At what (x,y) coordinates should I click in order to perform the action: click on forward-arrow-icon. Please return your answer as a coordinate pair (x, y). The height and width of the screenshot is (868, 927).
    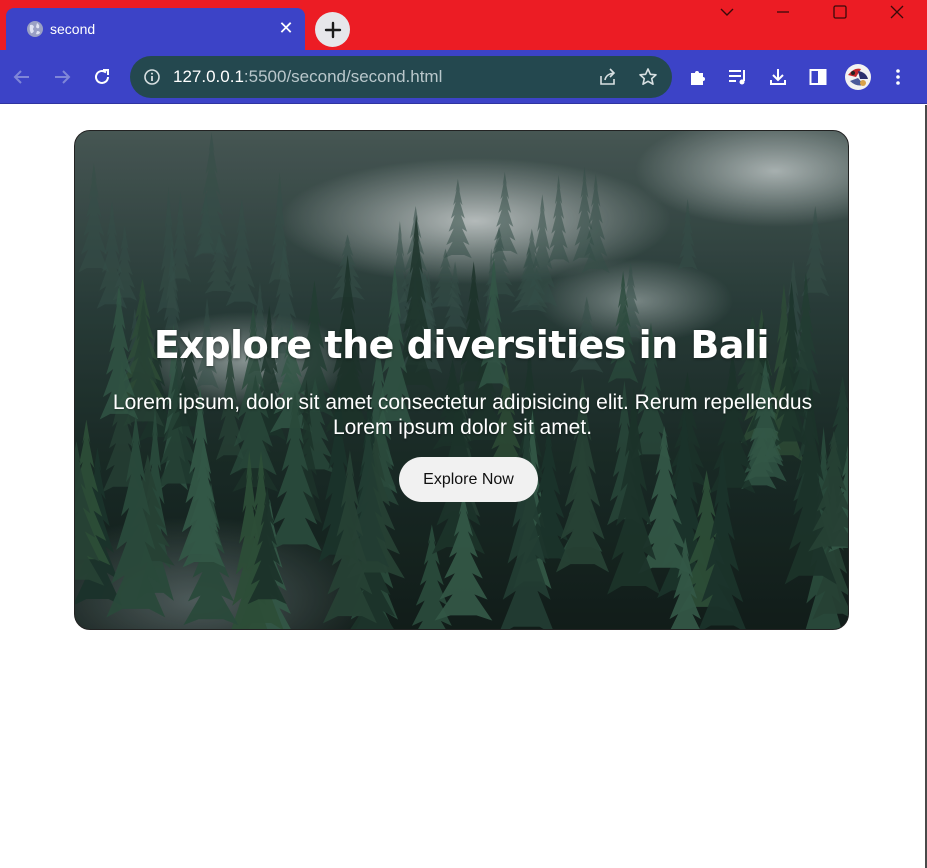
    Looking at the image, I should click on (63, 77).